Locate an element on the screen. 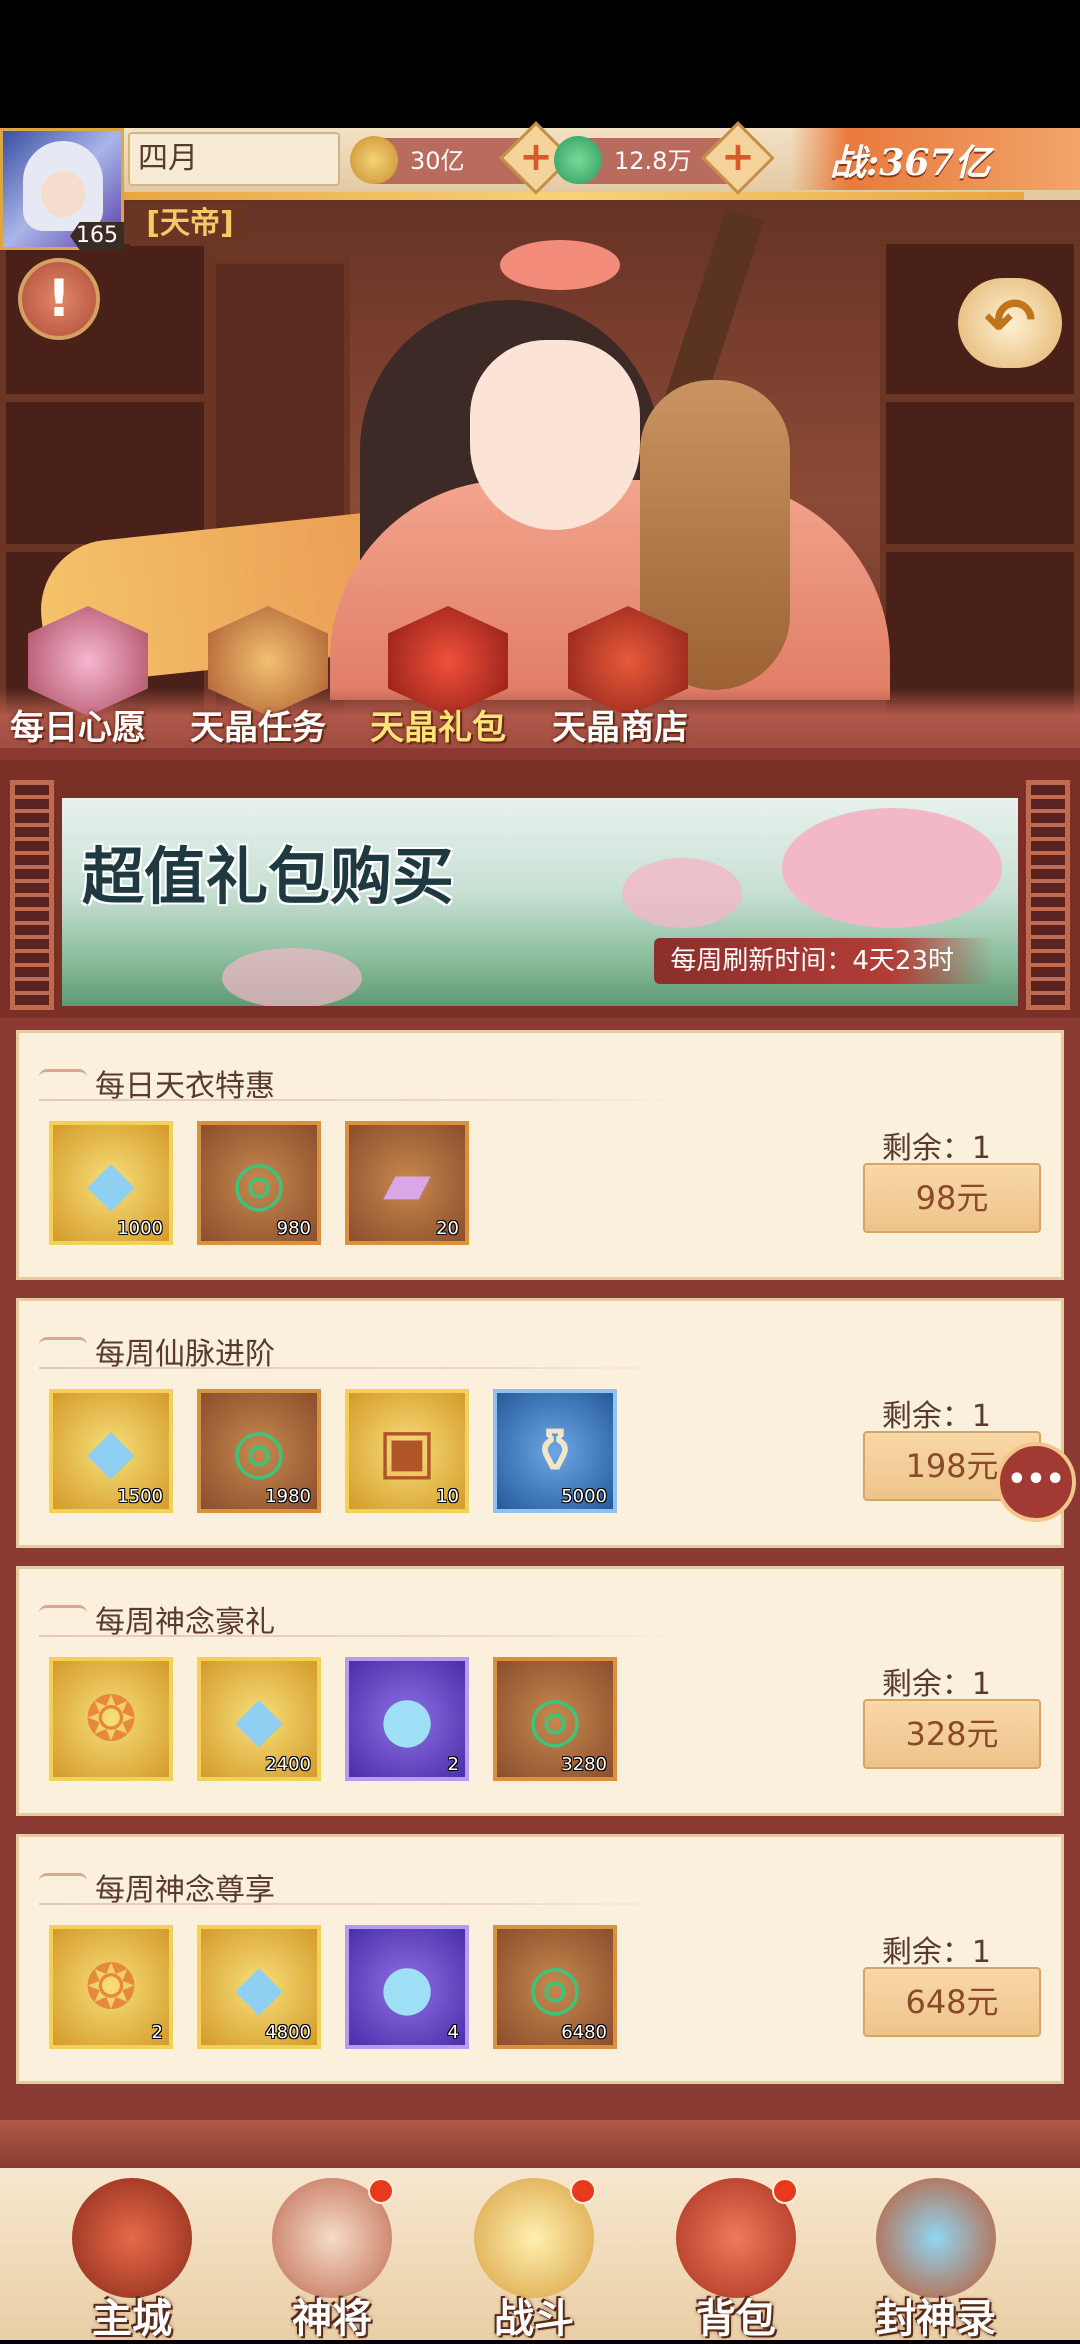 The width and height of the screenshot is (1080, 2344). tab-crystal-task: 天晶任务 is located at coordinates (258, 724).